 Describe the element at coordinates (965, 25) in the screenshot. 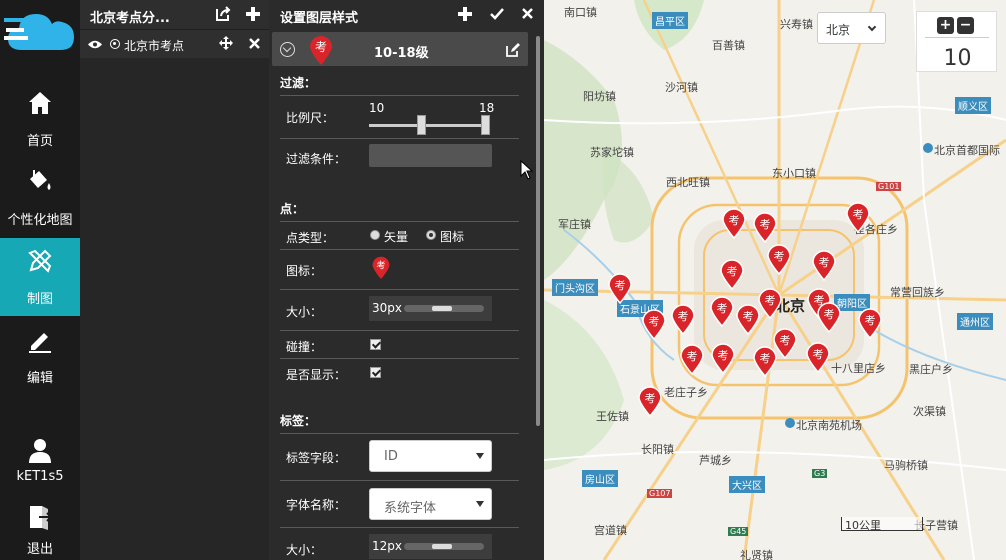

I see `zoom-out-button: −` at that location.